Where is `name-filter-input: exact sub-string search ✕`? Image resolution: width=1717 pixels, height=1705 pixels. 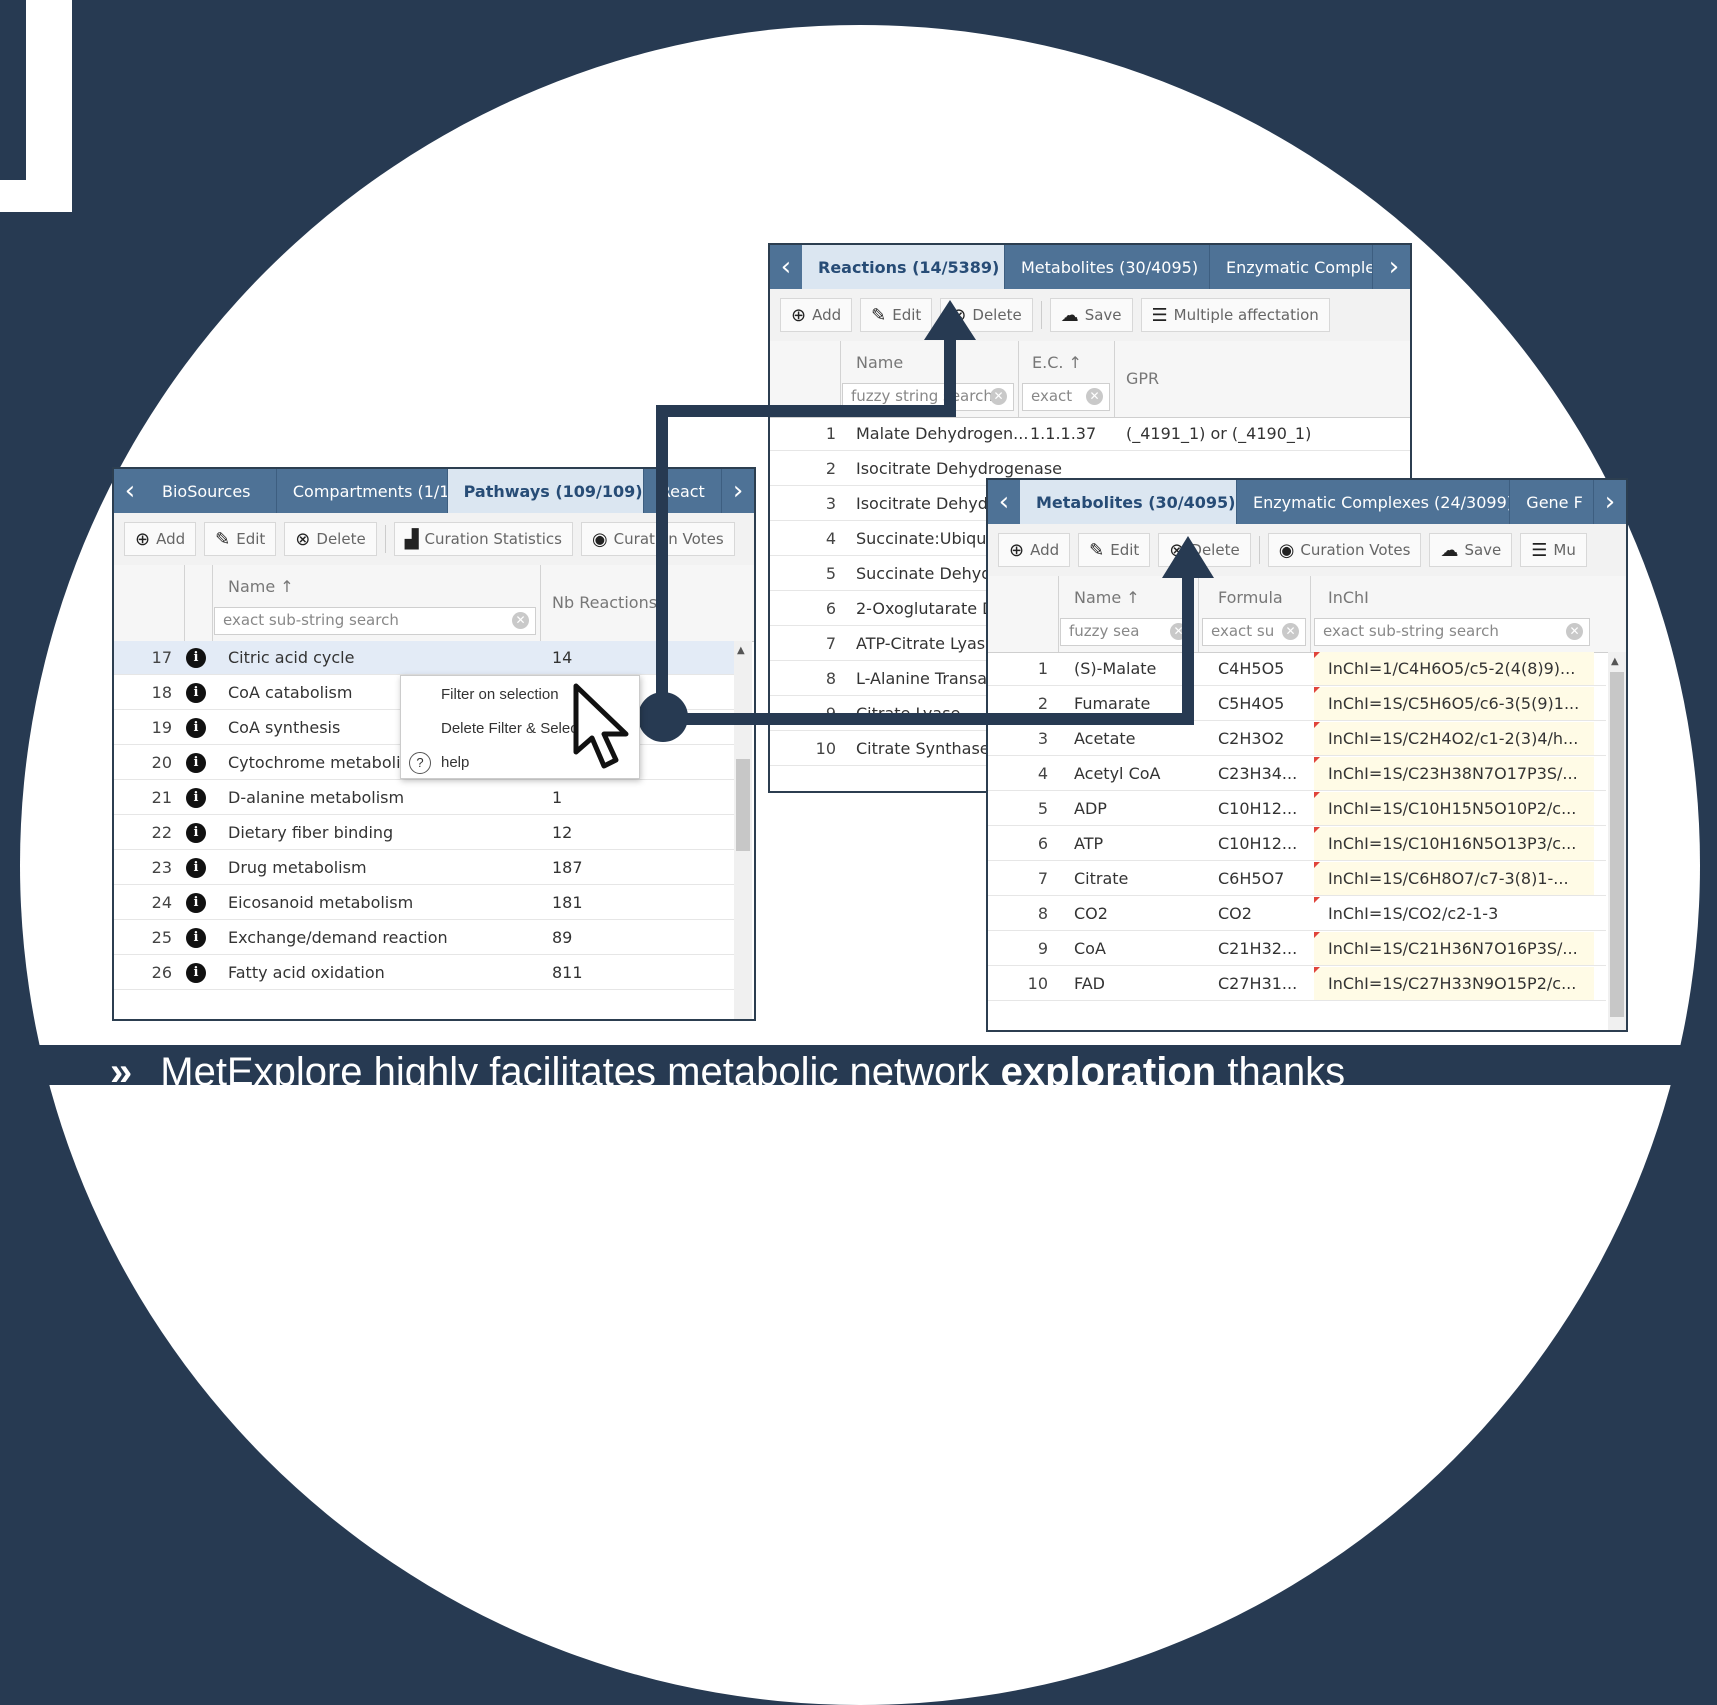 name-filter-input: exact sub-string search ✕ is located at coordinates (375, 621).